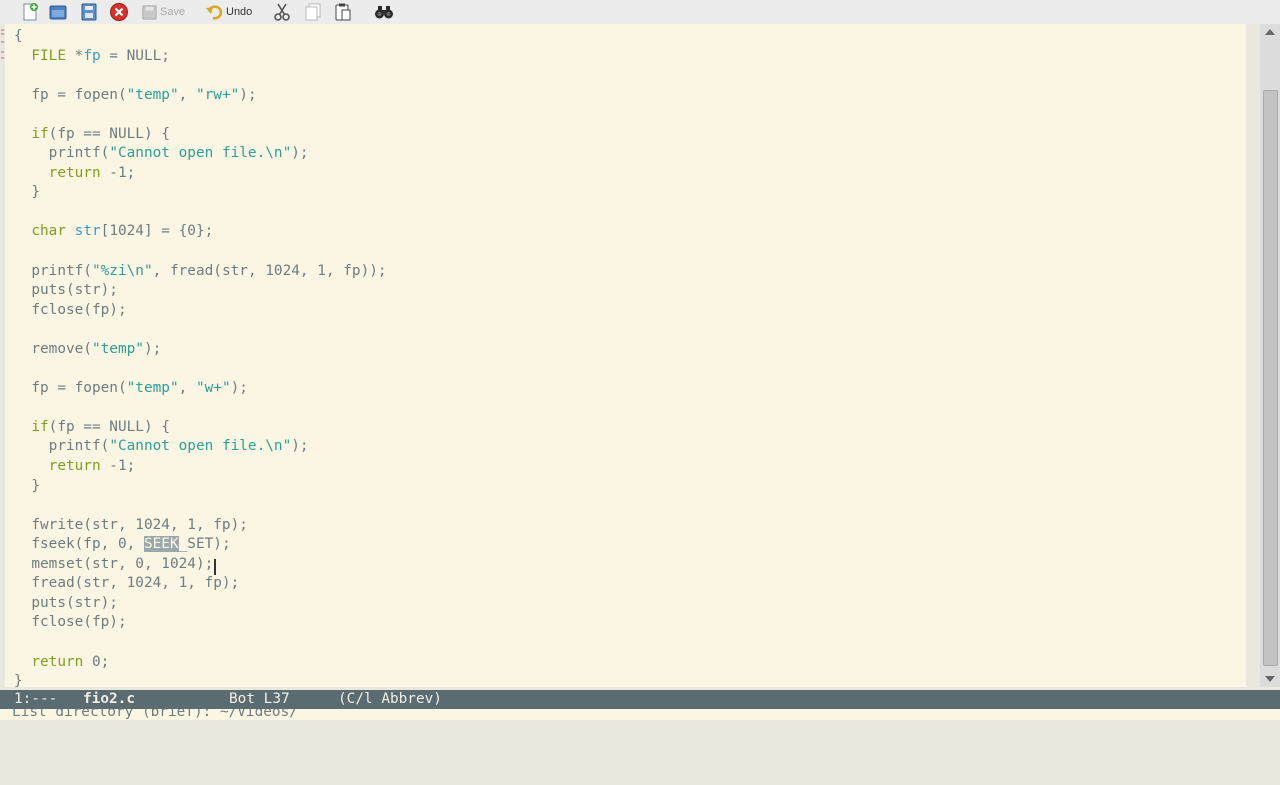 The width and height of the screenshot is (1280, 785). I want to click on save-file-icon, so click(89, 12).